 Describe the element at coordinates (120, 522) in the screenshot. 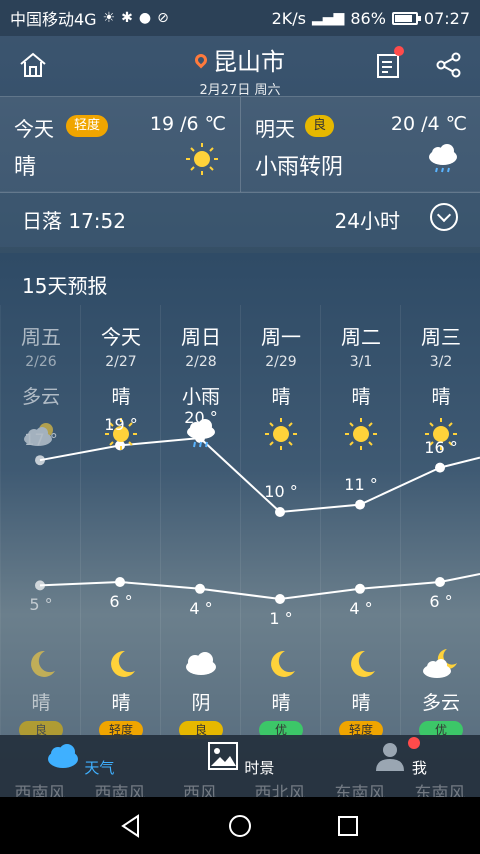

I see `forecast-day: 今天 2/27 晴 19 ° 6 ° 晴轻度` at that location.